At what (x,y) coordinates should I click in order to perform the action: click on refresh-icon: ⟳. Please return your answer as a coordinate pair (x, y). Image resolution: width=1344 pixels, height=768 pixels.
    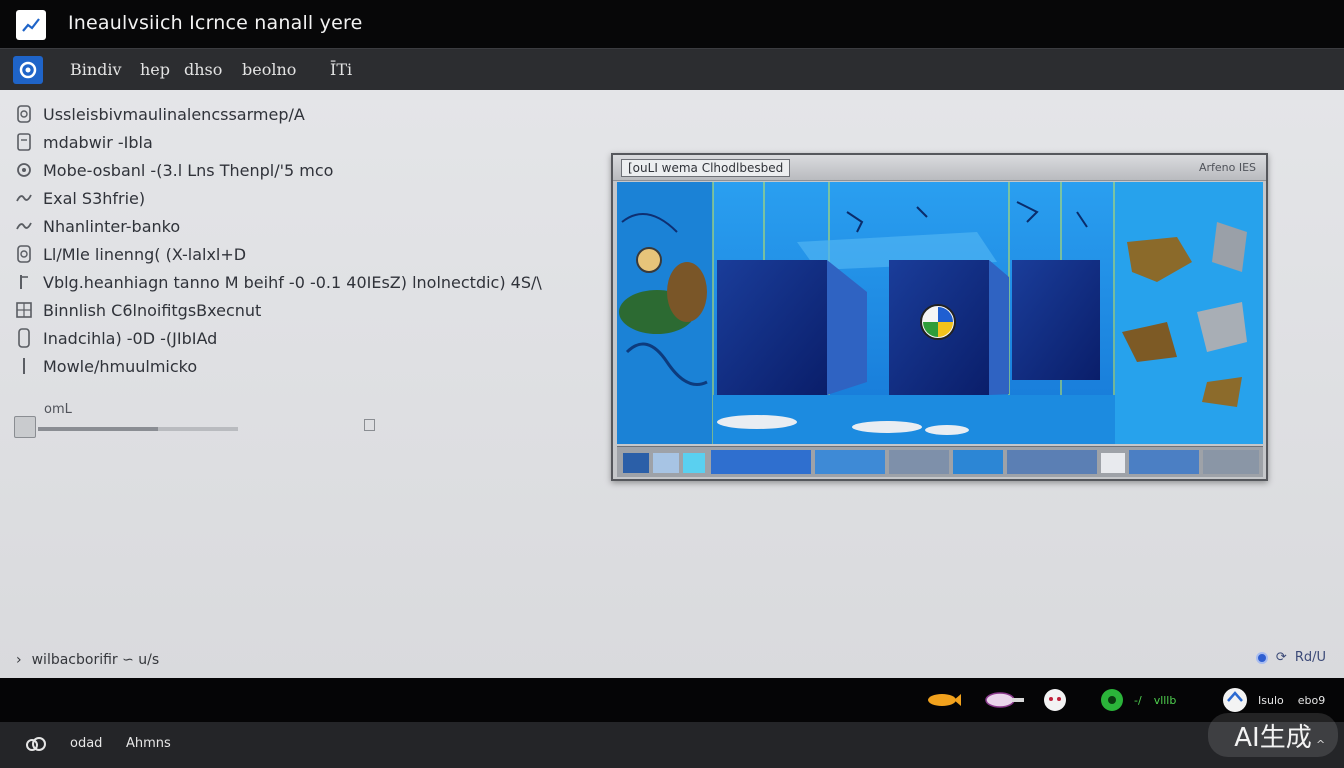
    Looking at the image, I should click on (1281, 657).